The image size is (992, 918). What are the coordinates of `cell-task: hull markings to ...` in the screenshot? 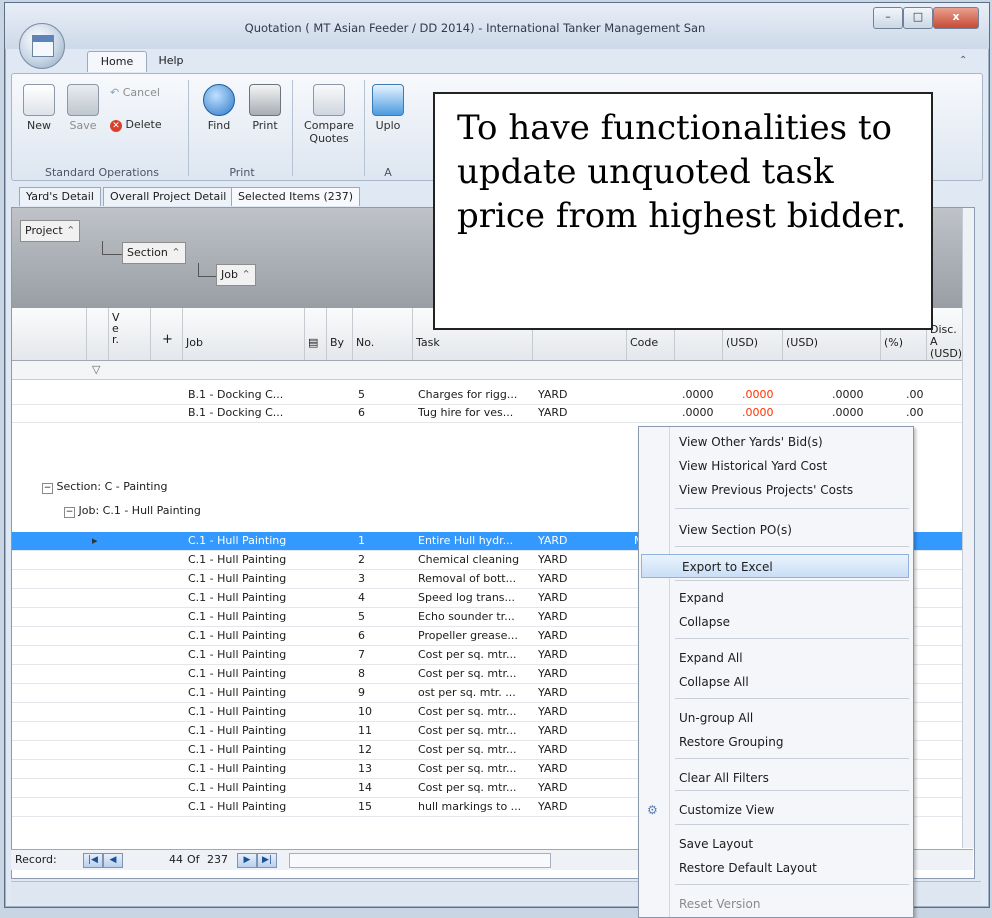 It's located at (470, 806).